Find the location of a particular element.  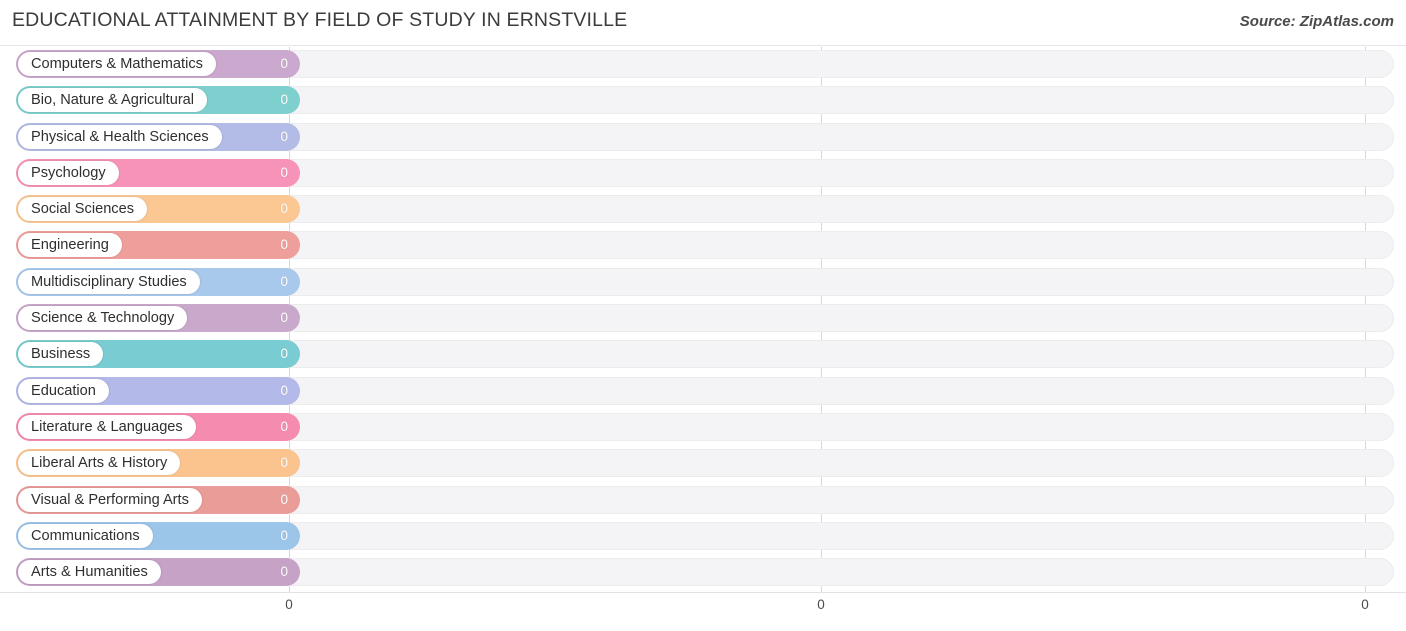

bar-row: 0 Social Sciences is located at coordinates (703, 210).